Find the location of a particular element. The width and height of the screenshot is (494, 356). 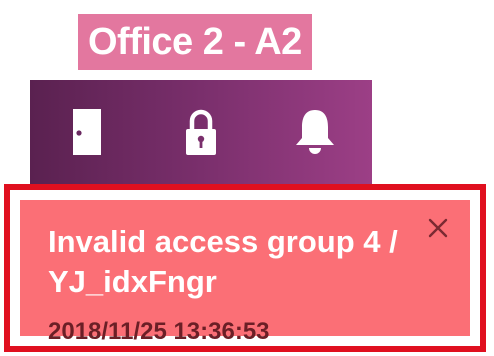

alert-message: Invalid access group 4 / YJ_idxFngr is located at coordinates (223, 261).